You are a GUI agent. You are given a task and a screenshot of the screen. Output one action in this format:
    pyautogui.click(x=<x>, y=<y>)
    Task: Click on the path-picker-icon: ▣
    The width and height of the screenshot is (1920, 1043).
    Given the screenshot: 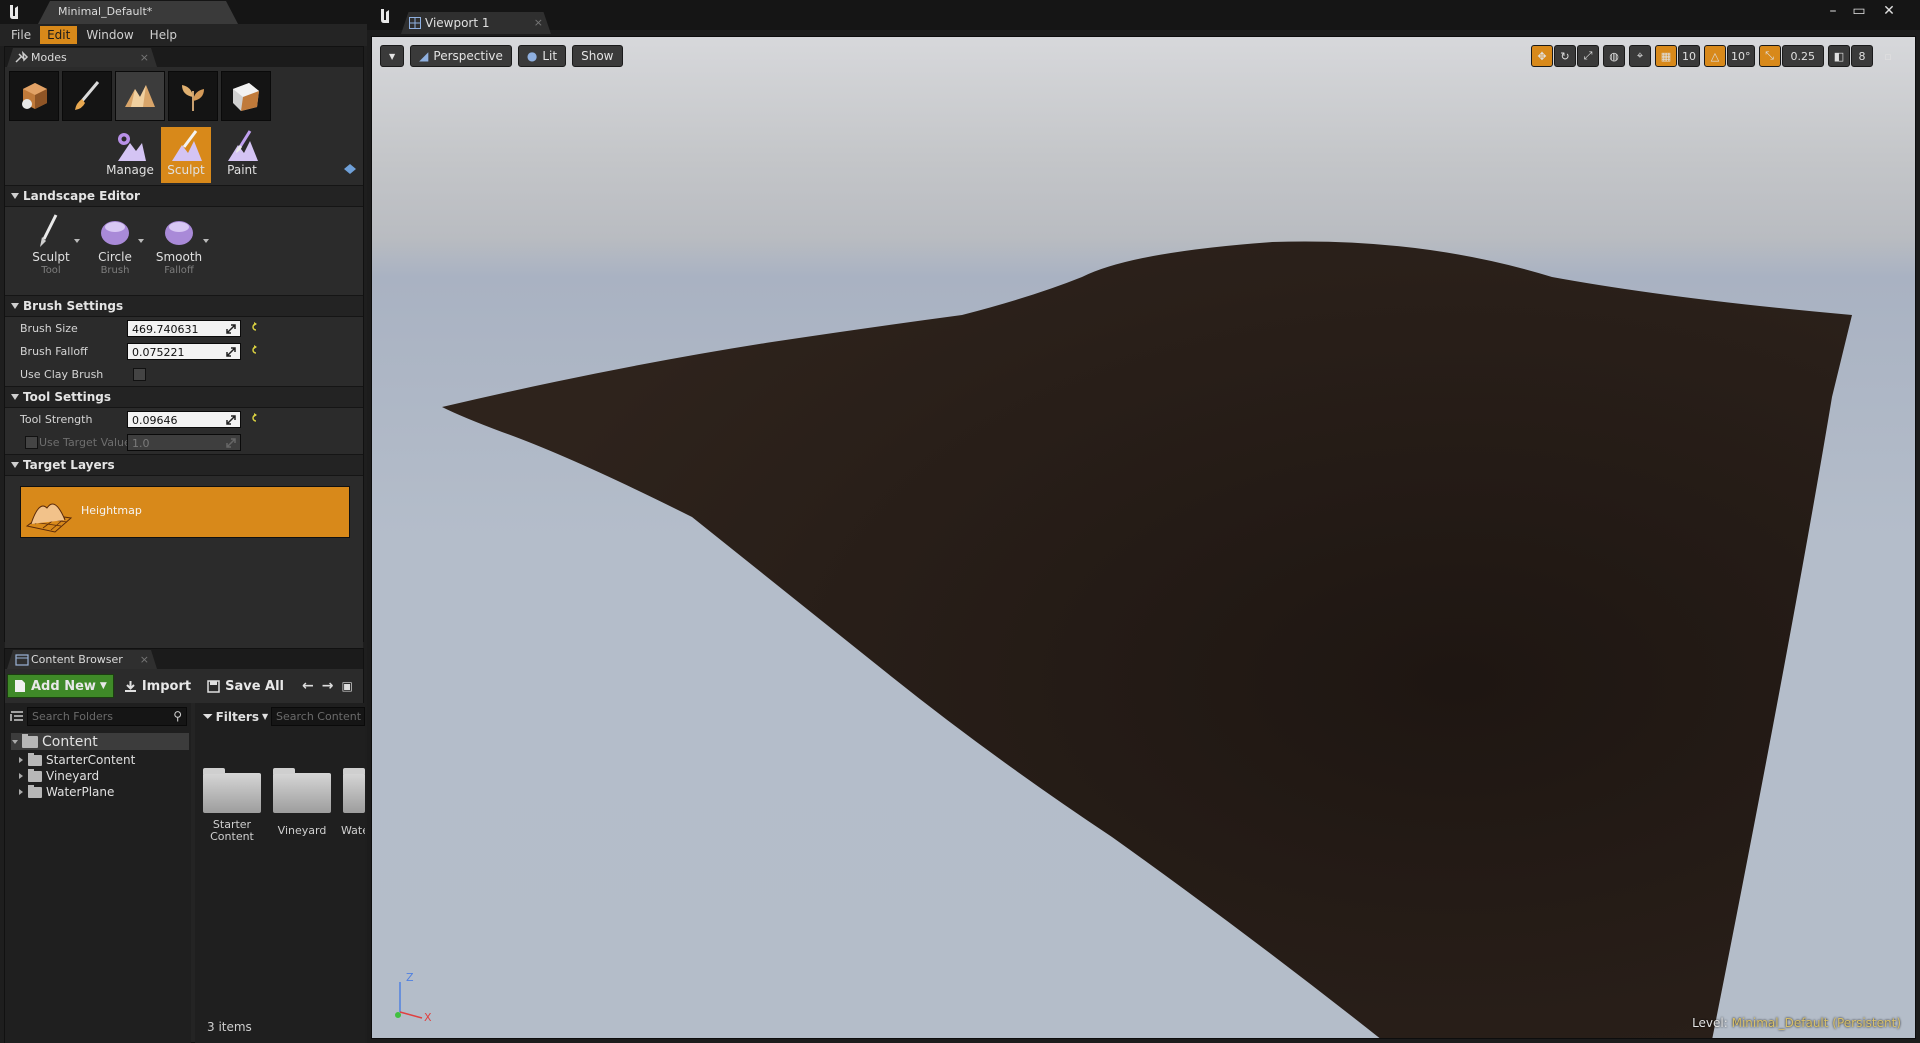 What is the action you would take?
    pyautogui.click(x=346, y=686)
    